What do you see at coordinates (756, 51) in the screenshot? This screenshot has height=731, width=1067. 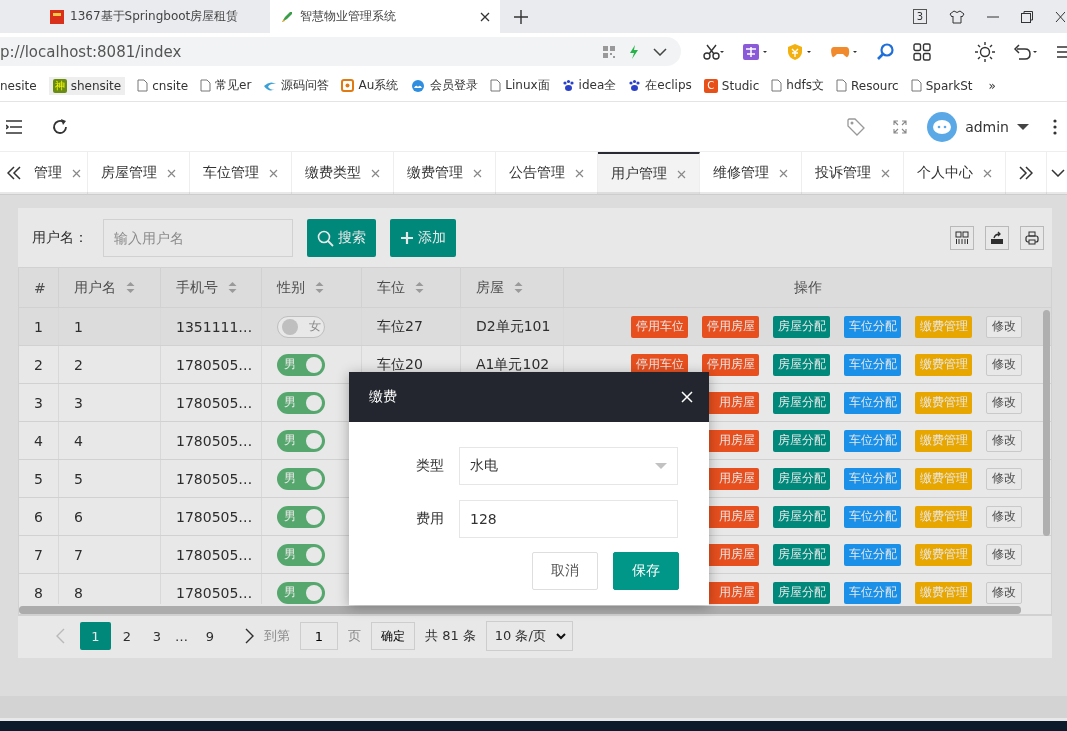 I see `translate-icon` at bounding box center [756, 51].